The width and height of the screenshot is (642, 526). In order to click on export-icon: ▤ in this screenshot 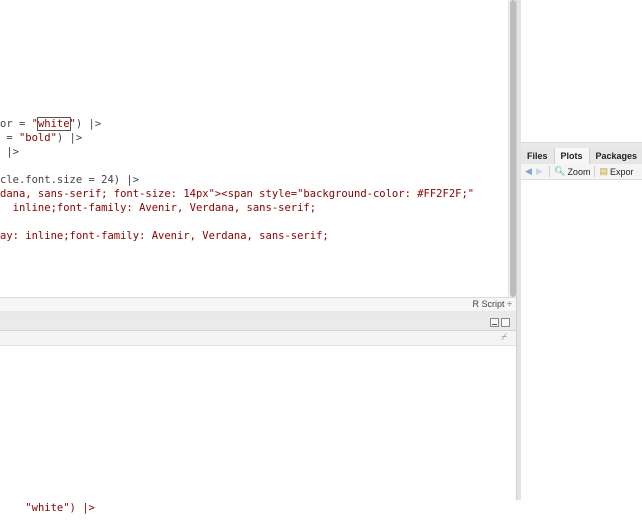, I will do `click(603, 171)`.